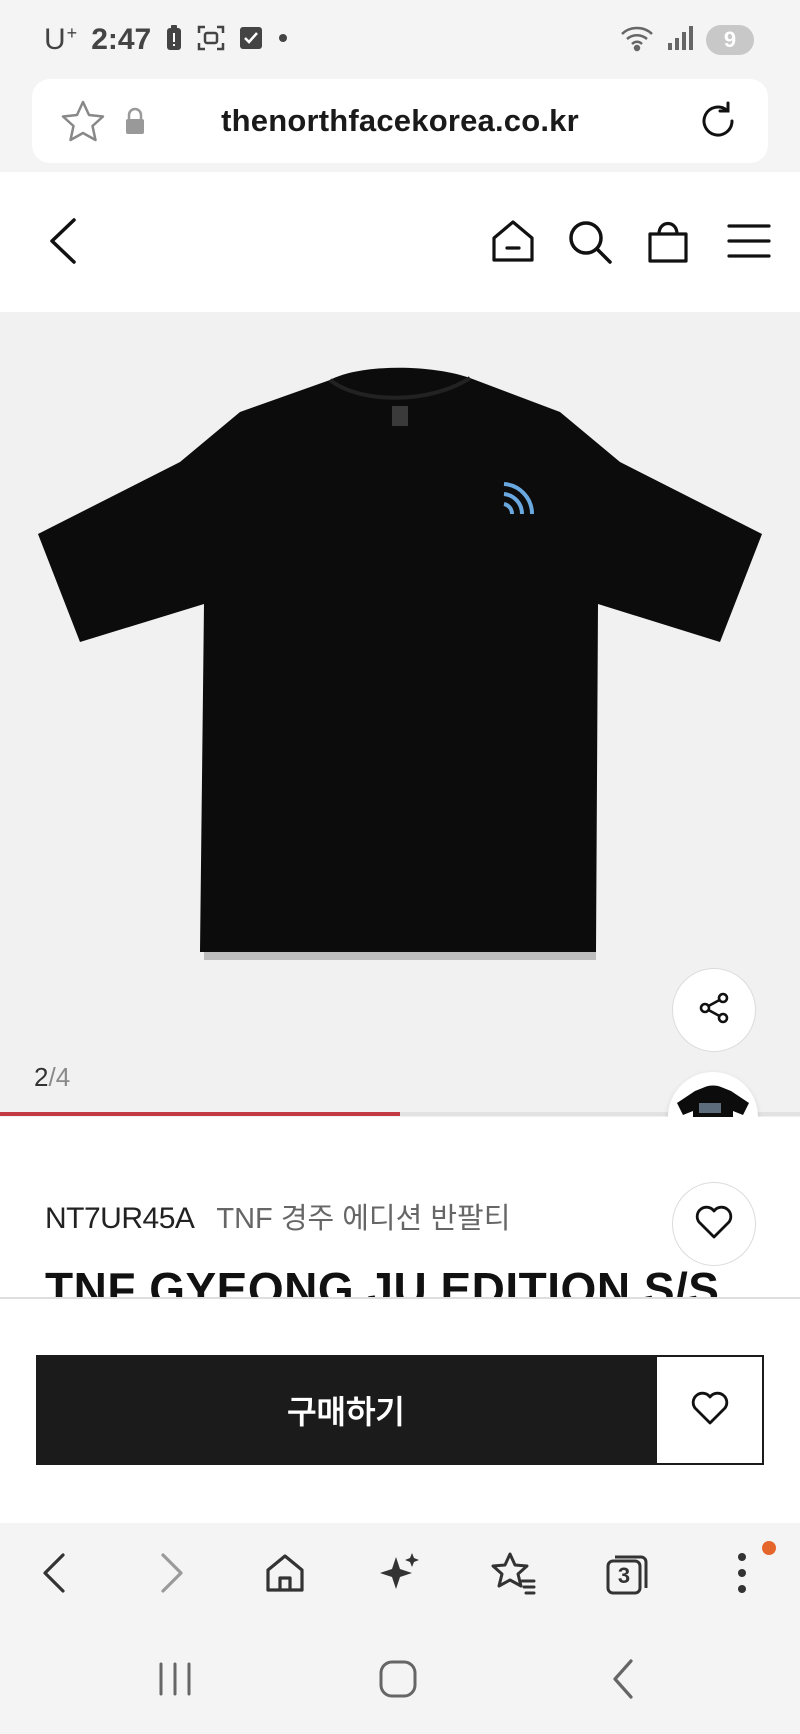 The image size is (800, 1734). What do you see at coordinates (135, 123) in the screenshot?
I see `lock-icon` at bounding box center [135, 123].